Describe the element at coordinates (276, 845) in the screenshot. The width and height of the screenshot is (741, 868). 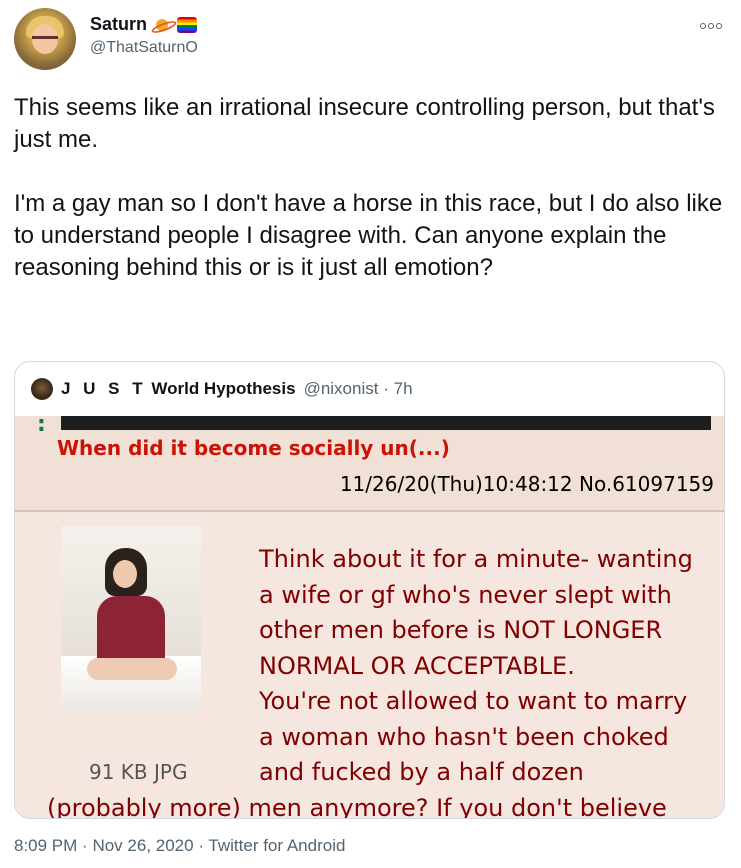
I see `tweet-source: Twitter for Android` at that location.